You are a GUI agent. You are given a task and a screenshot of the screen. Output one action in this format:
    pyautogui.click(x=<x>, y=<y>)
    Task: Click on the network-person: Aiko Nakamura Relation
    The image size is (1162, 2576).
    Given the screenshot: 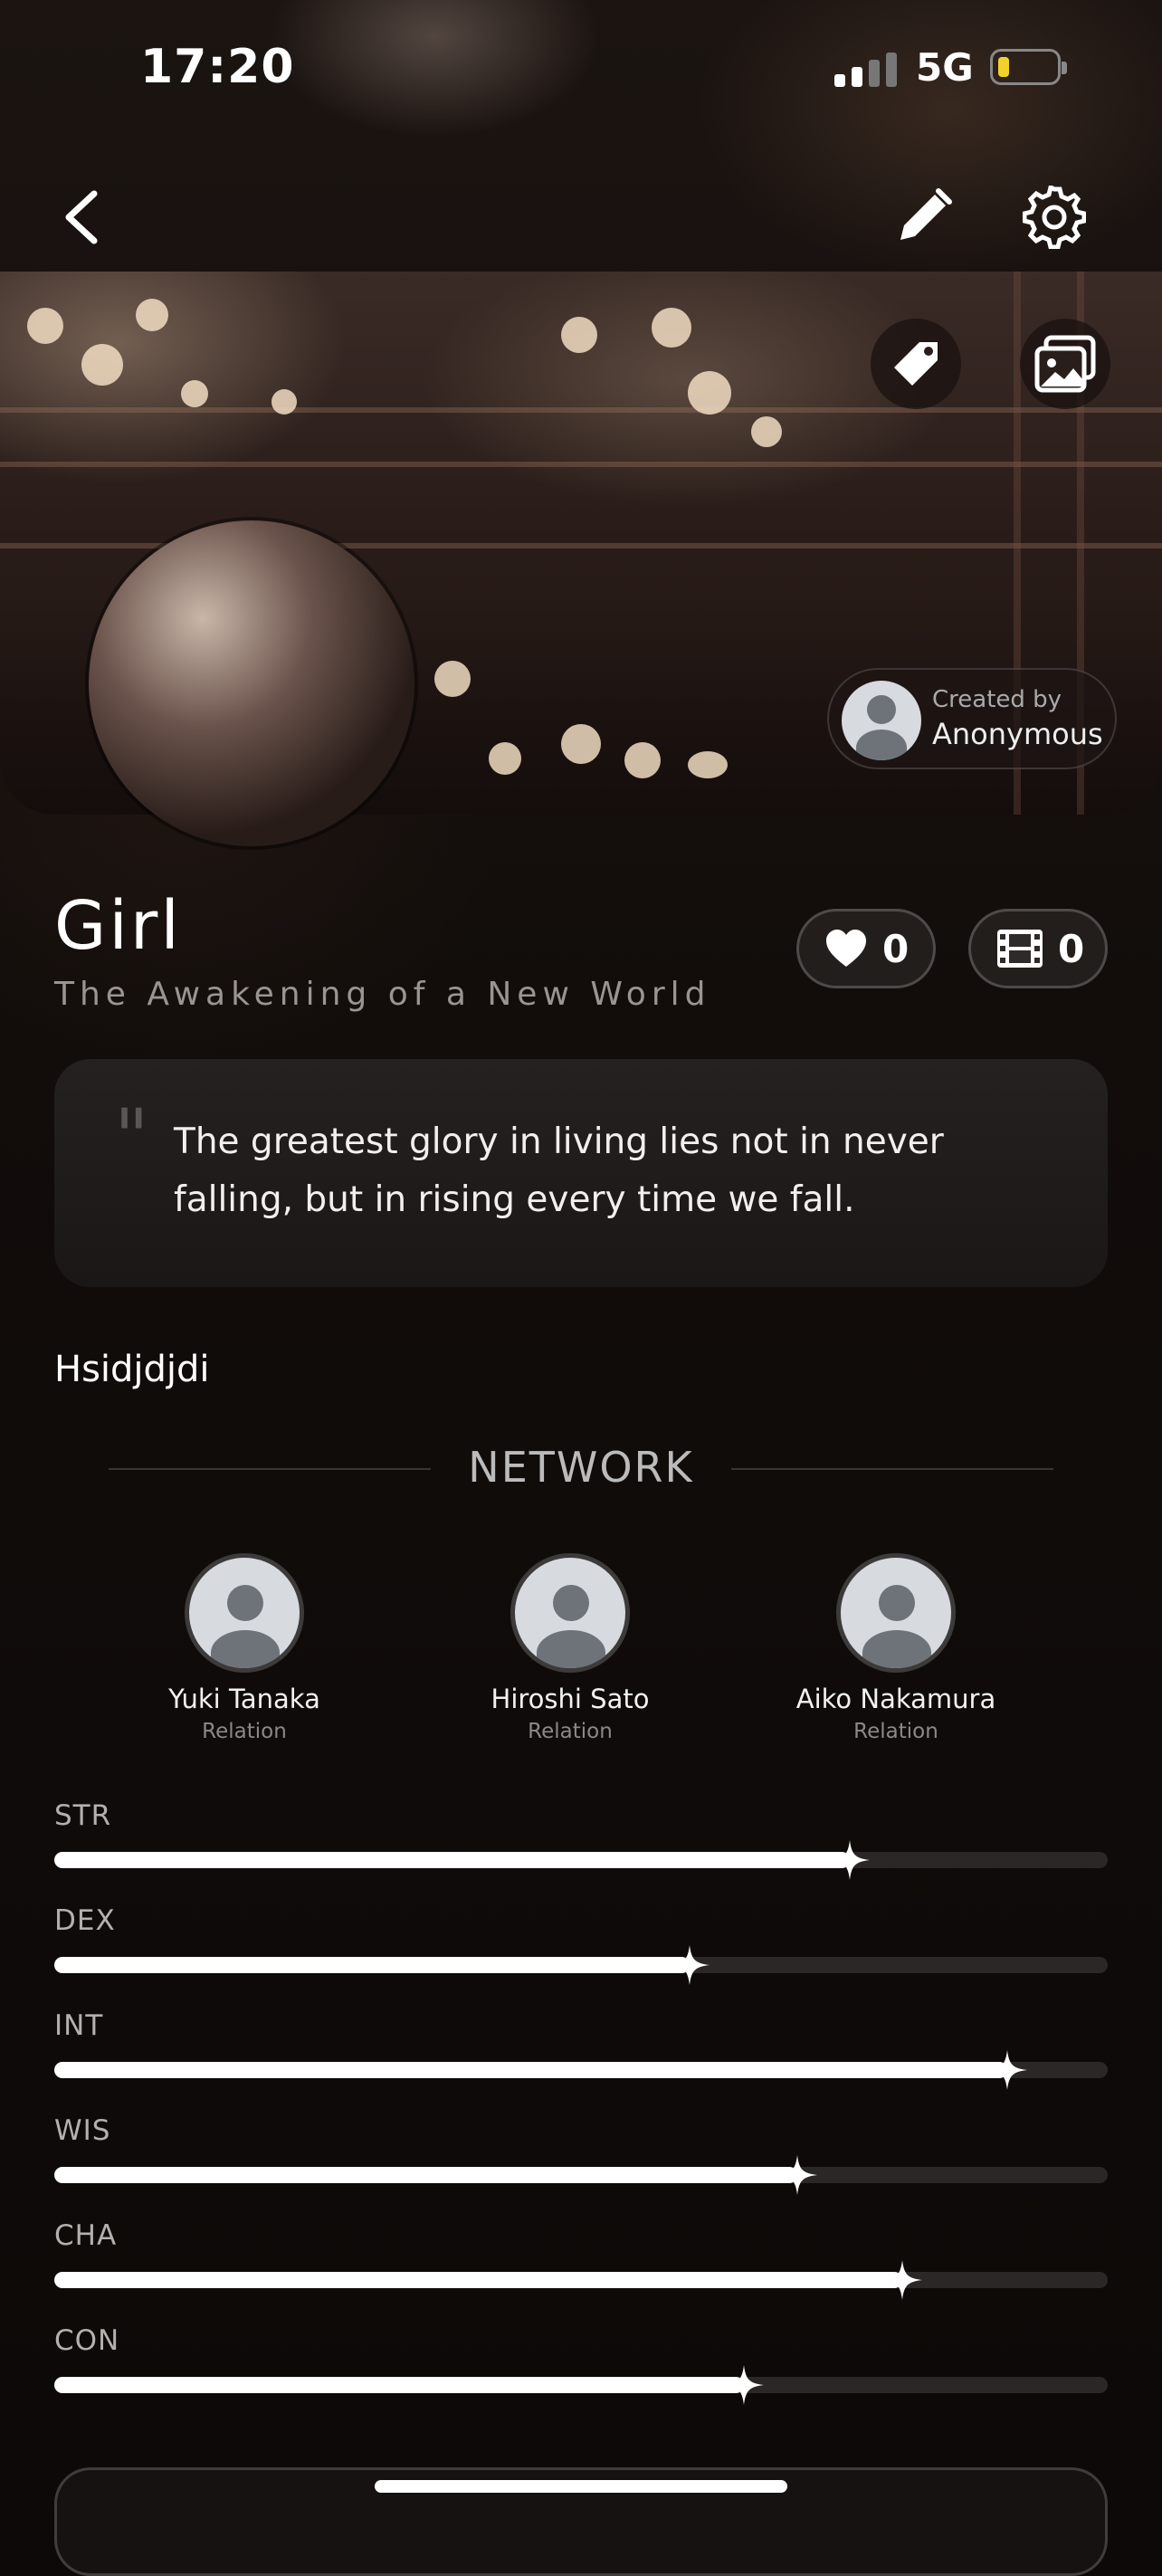 What is the action you would take?
    pyautogui.click(x=896, y=1648)
    